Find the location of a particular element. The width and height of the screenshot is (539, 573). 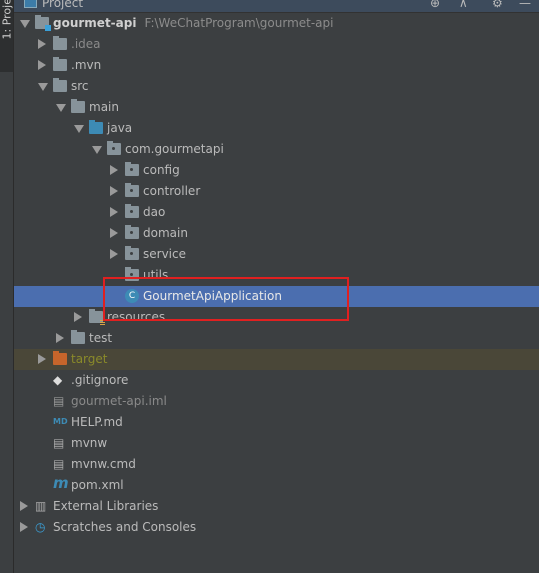

item-name: HELP.md is located at coordinates (97, 422).